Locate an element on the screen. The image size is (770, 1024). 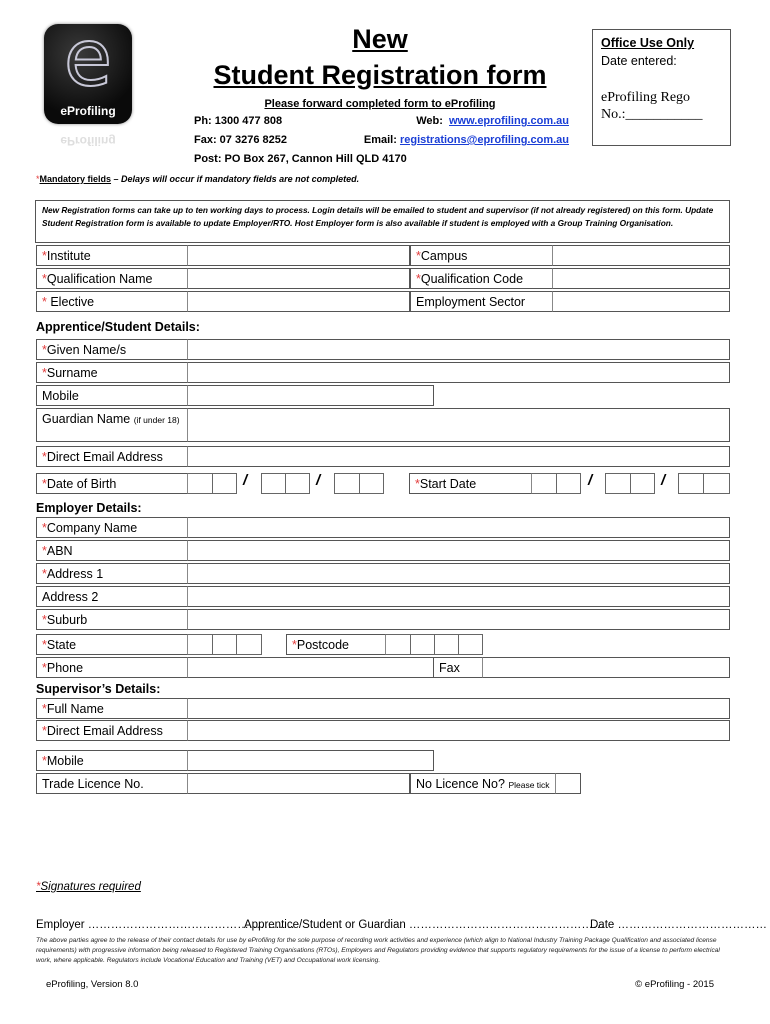
start-date-label: *Start Date is located at coordinates (470, 483).